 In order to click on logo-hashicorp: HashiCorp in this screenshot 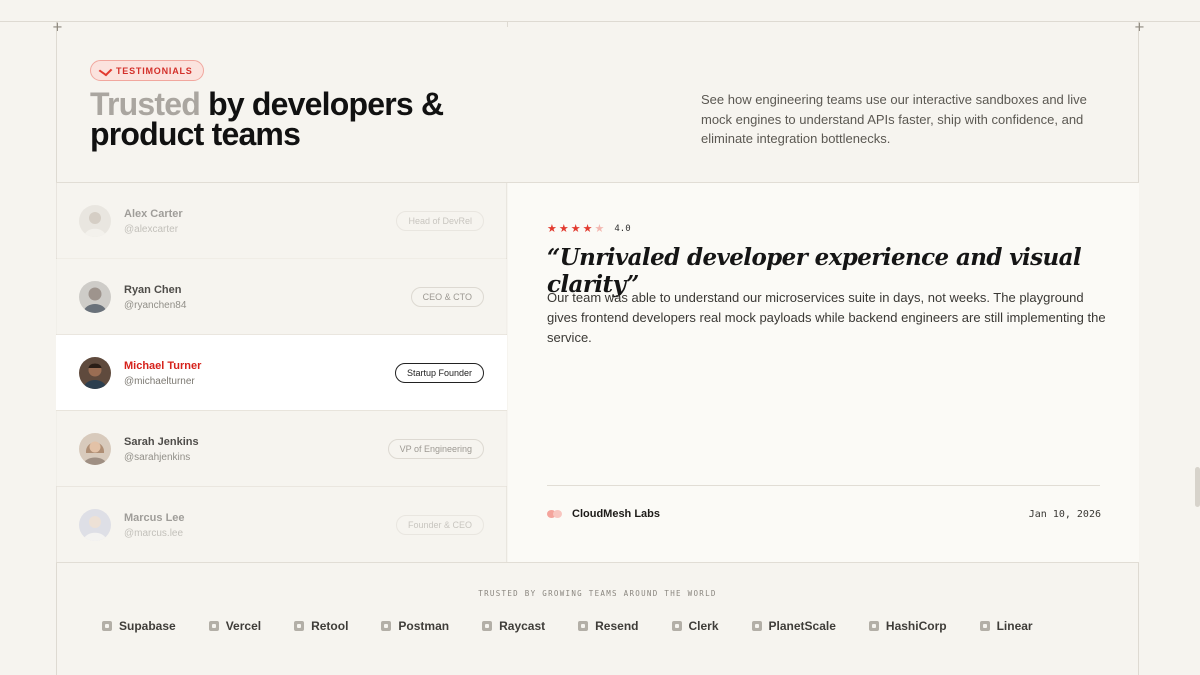, I will do `click(907, 626)`.